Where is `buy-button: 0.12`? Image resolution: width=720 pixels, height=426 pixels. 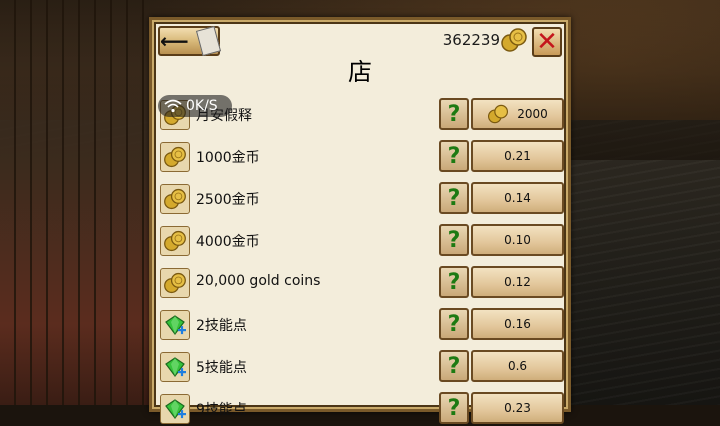 buy-button: 0.12 is located at coordinates (517, 282).